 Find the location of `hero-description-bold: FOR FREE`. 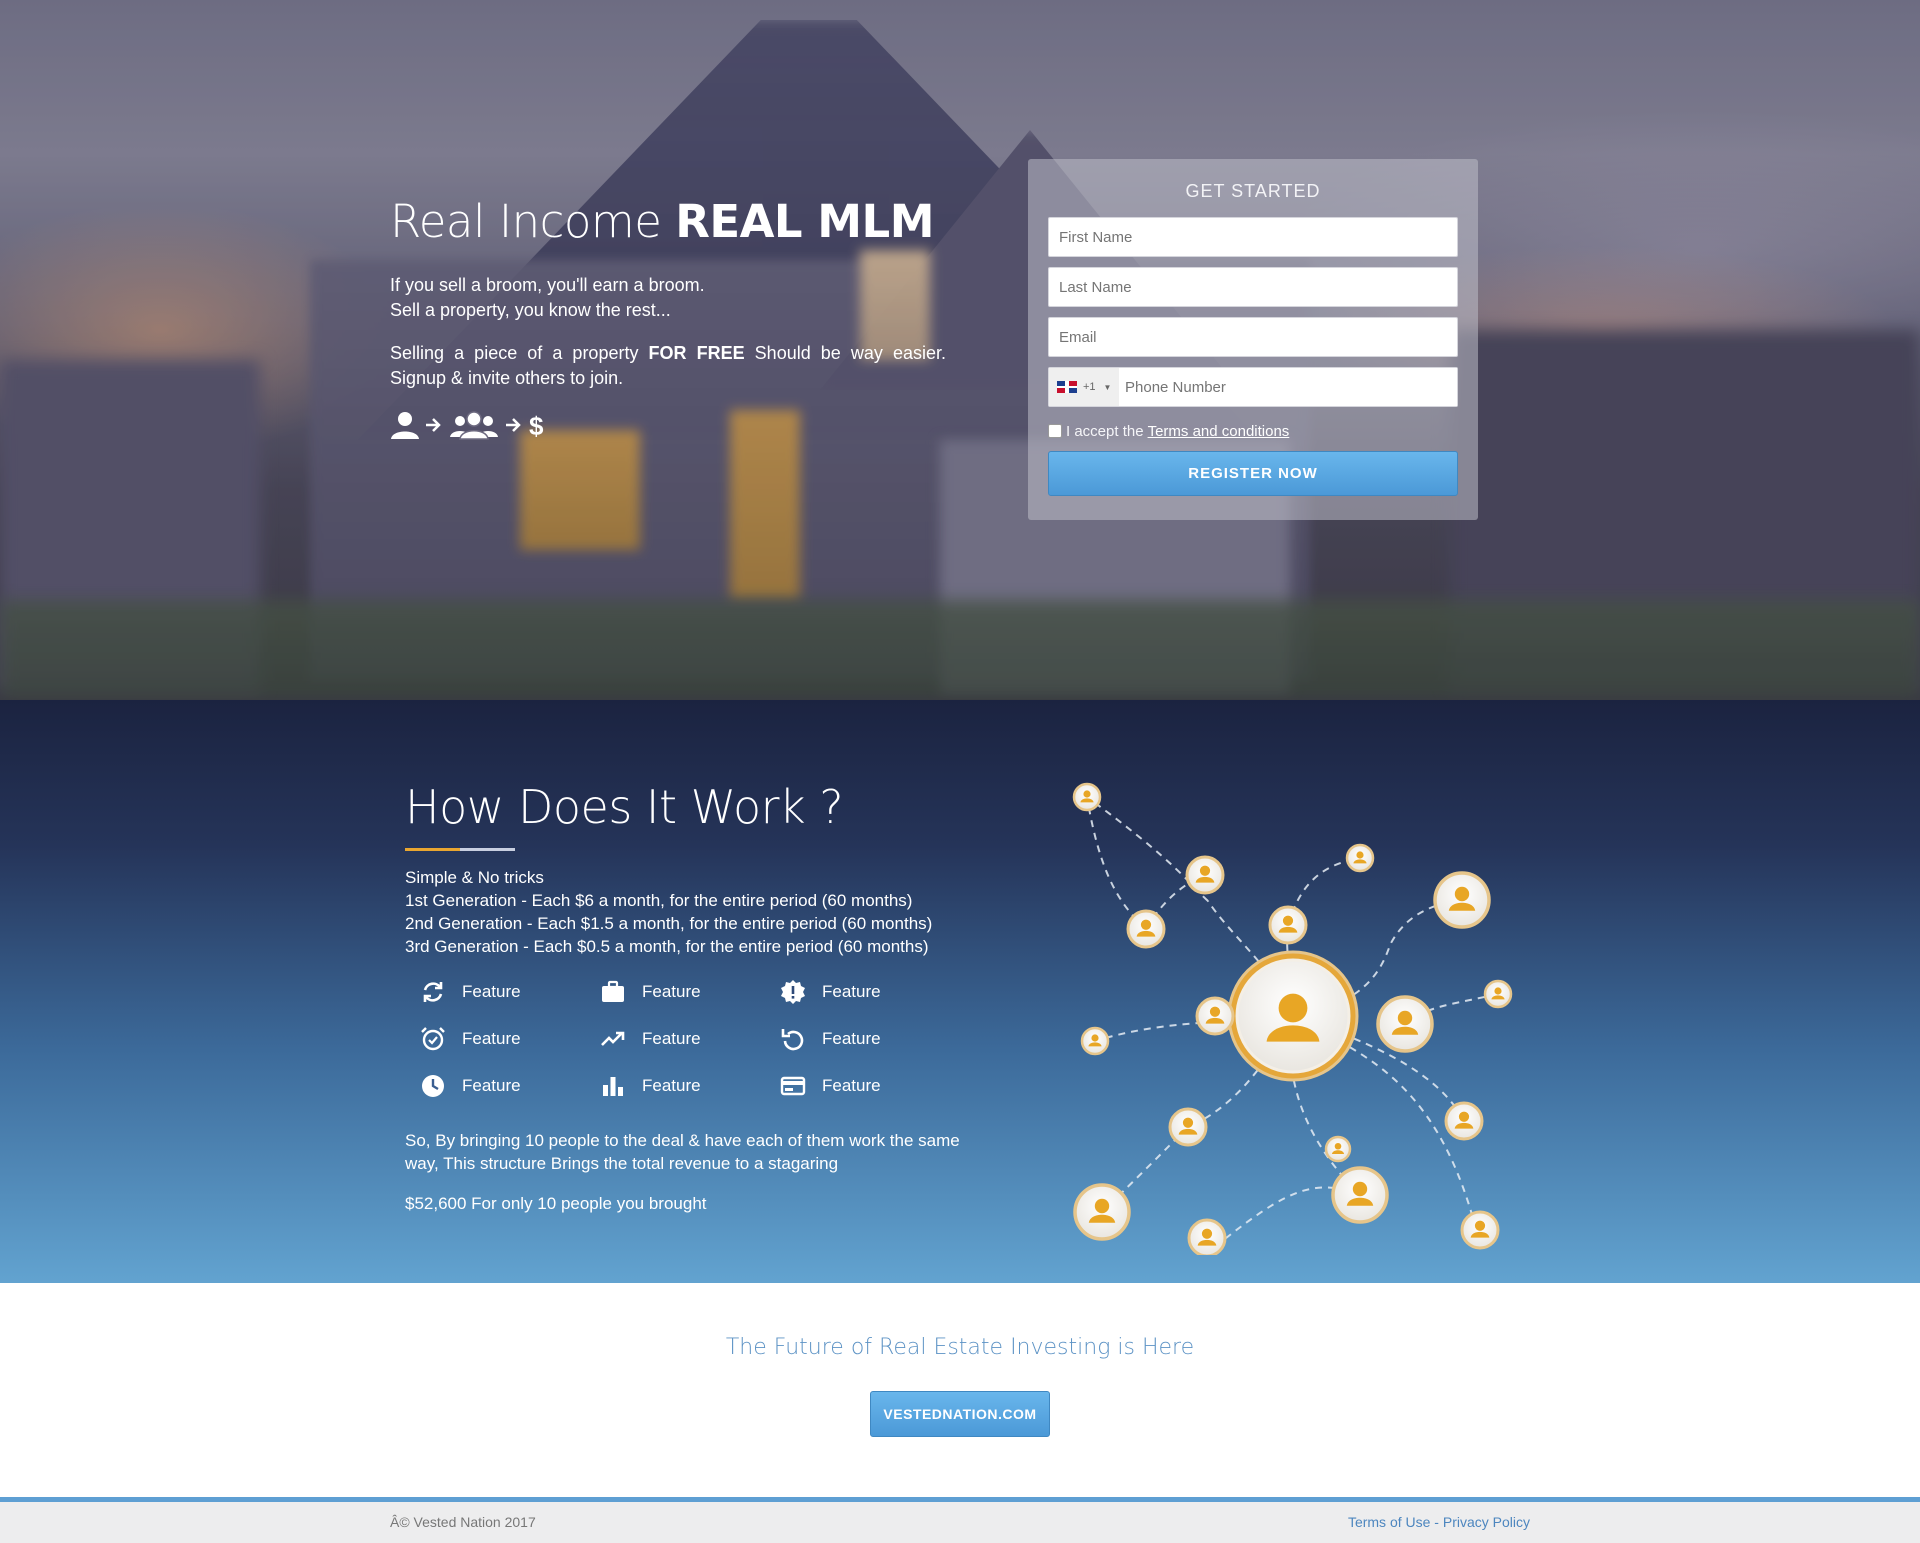

hero-description-bold: FOR FREE is located at coordinates (696, 353).